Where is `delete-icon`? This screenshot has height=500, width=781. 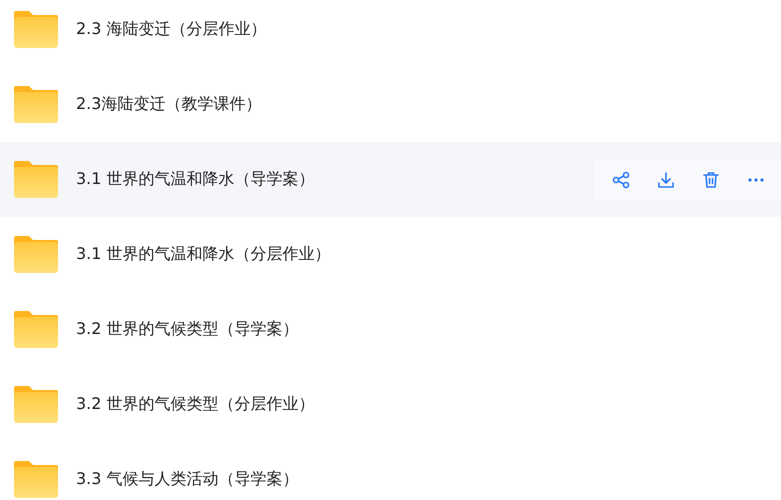 delete-icon is located at coordinates (711, 179).